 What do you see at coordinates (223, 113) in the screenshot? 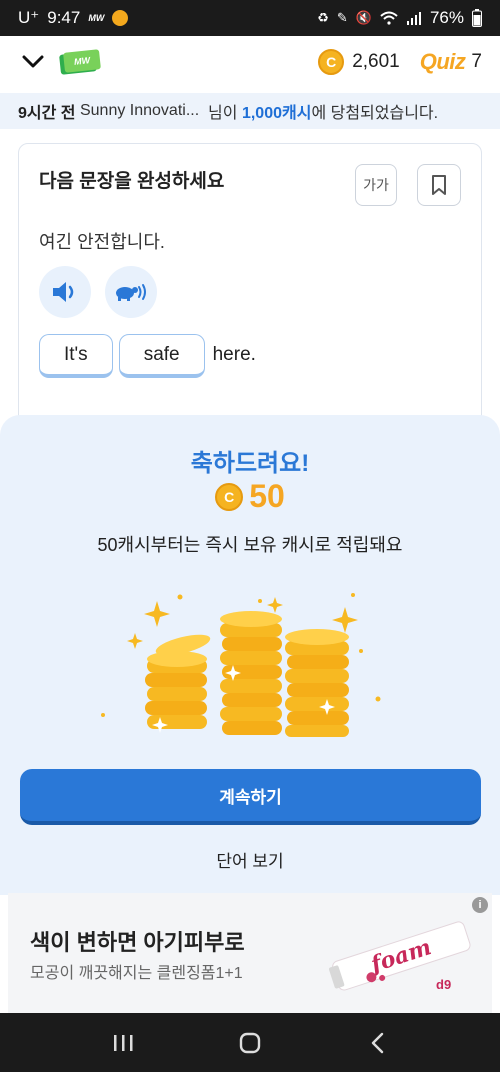
I see `banner-middle: 님이` at bounding box center [223, 113].